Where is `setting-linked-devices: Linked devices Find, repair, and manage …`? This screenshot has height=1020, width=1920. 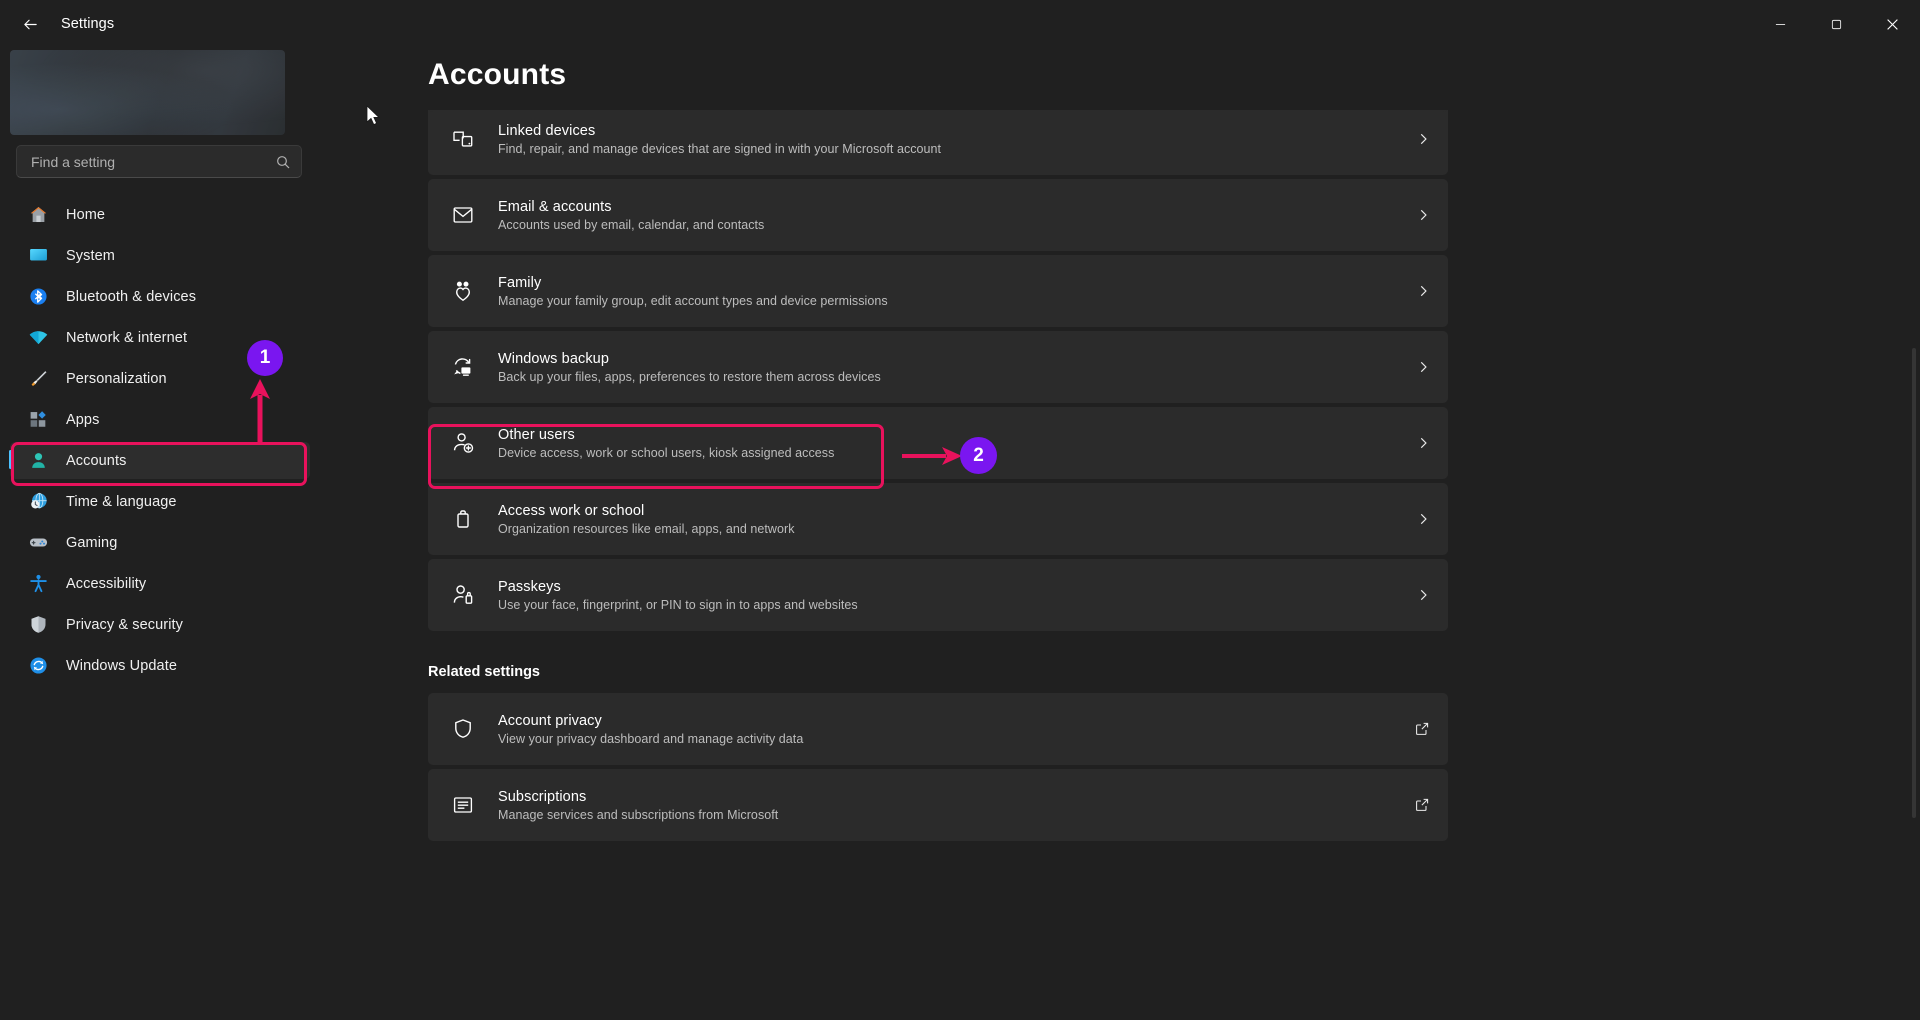 setting-linked-devices: Linked devices Find, repair, and manage … is located at coordinates (938, 139).